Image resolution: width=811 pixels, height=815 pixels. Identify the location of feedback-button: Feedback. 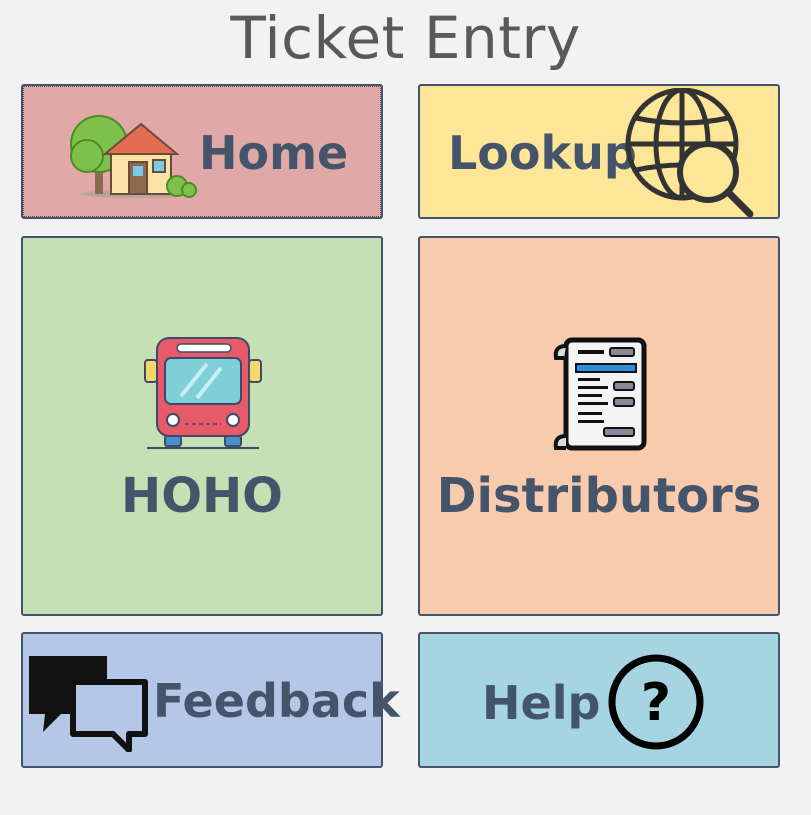
(210, 700).